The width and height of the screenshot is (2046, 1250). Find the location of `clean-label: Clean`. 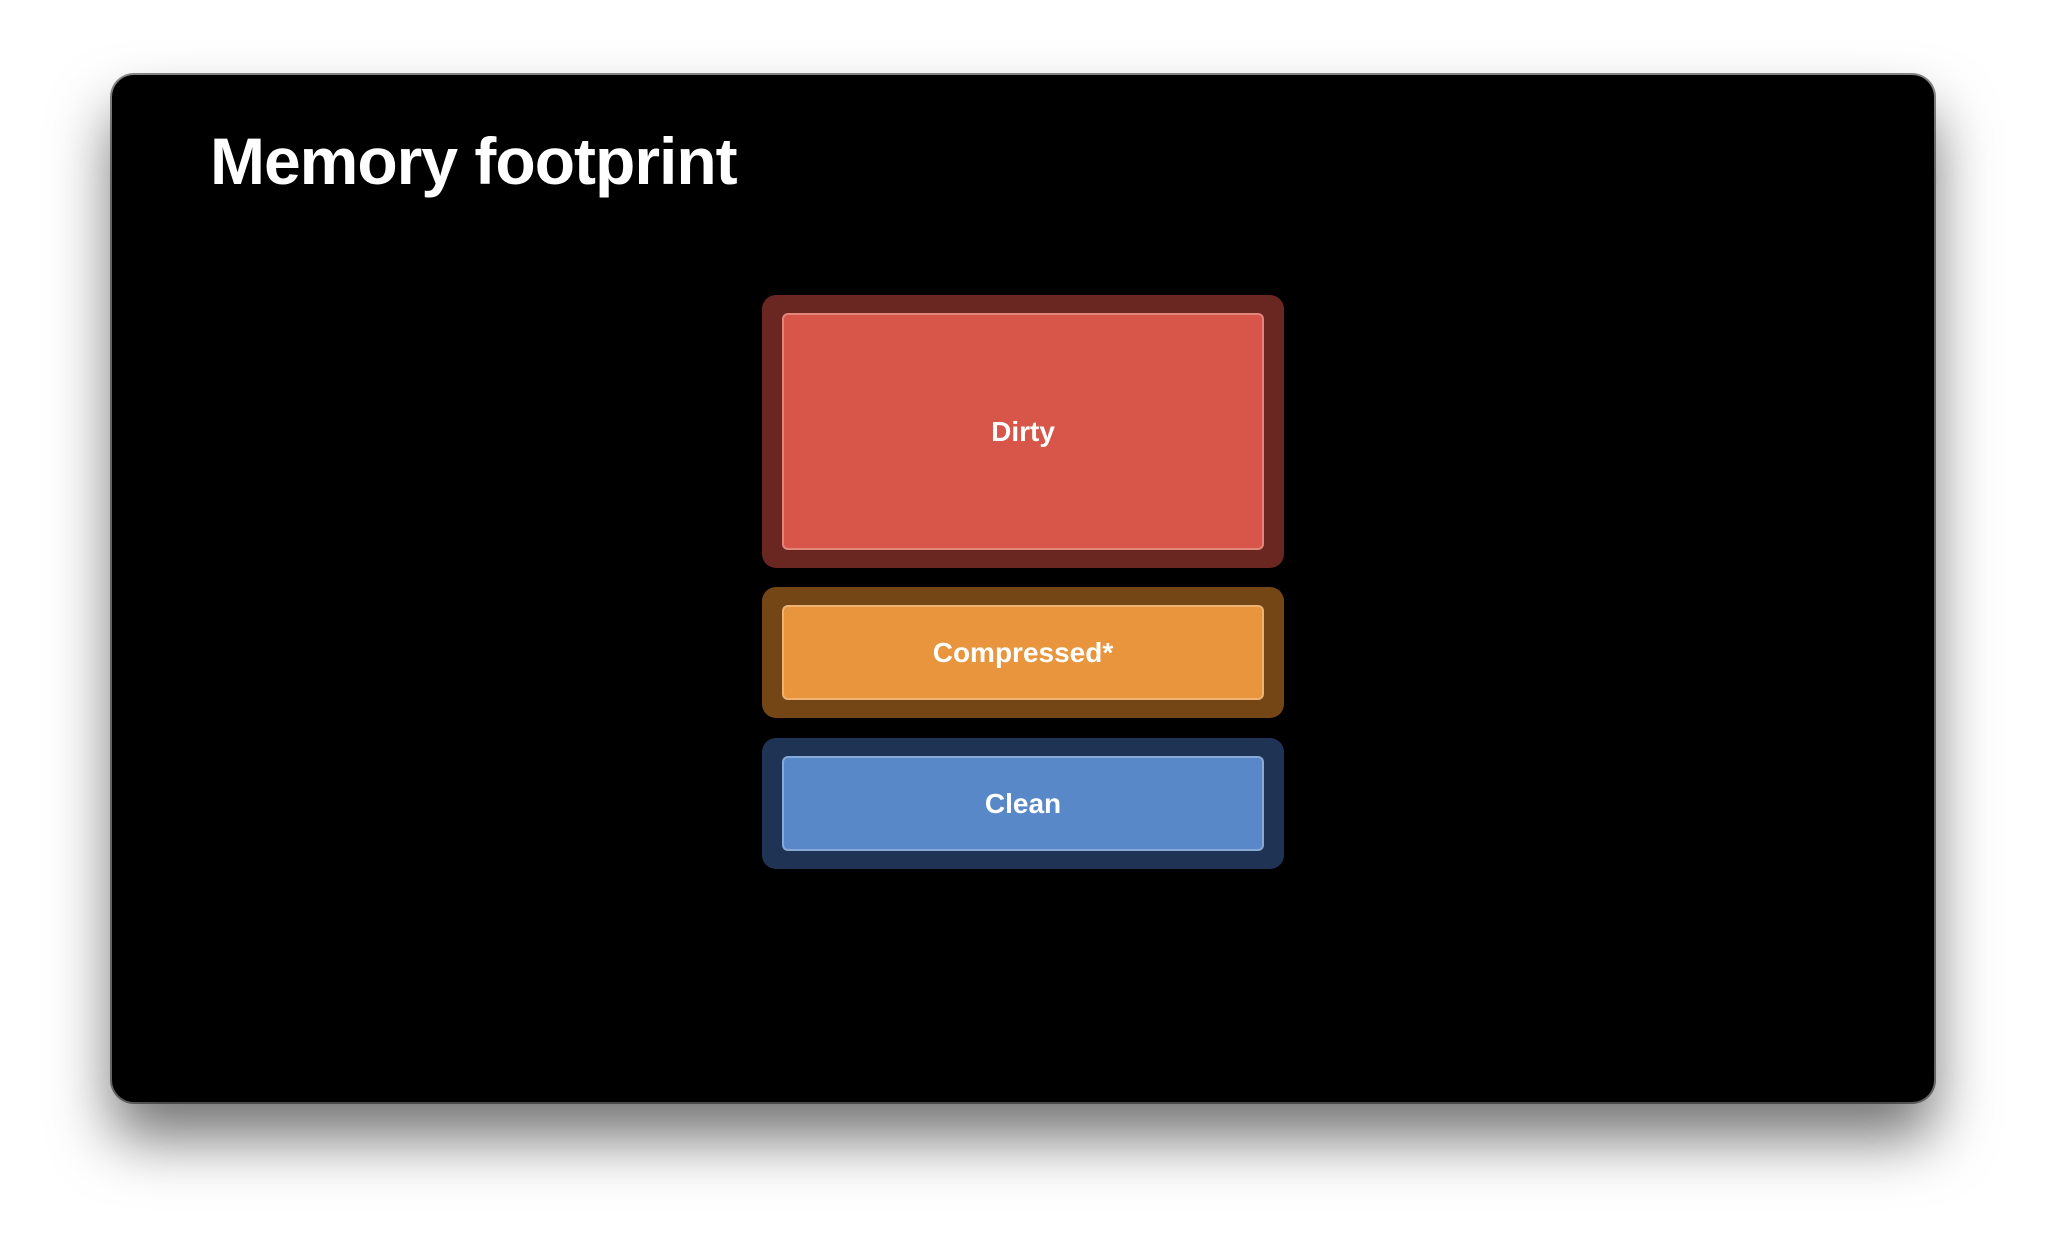

clean-label: Clean is located at coordinates (1023, 803).